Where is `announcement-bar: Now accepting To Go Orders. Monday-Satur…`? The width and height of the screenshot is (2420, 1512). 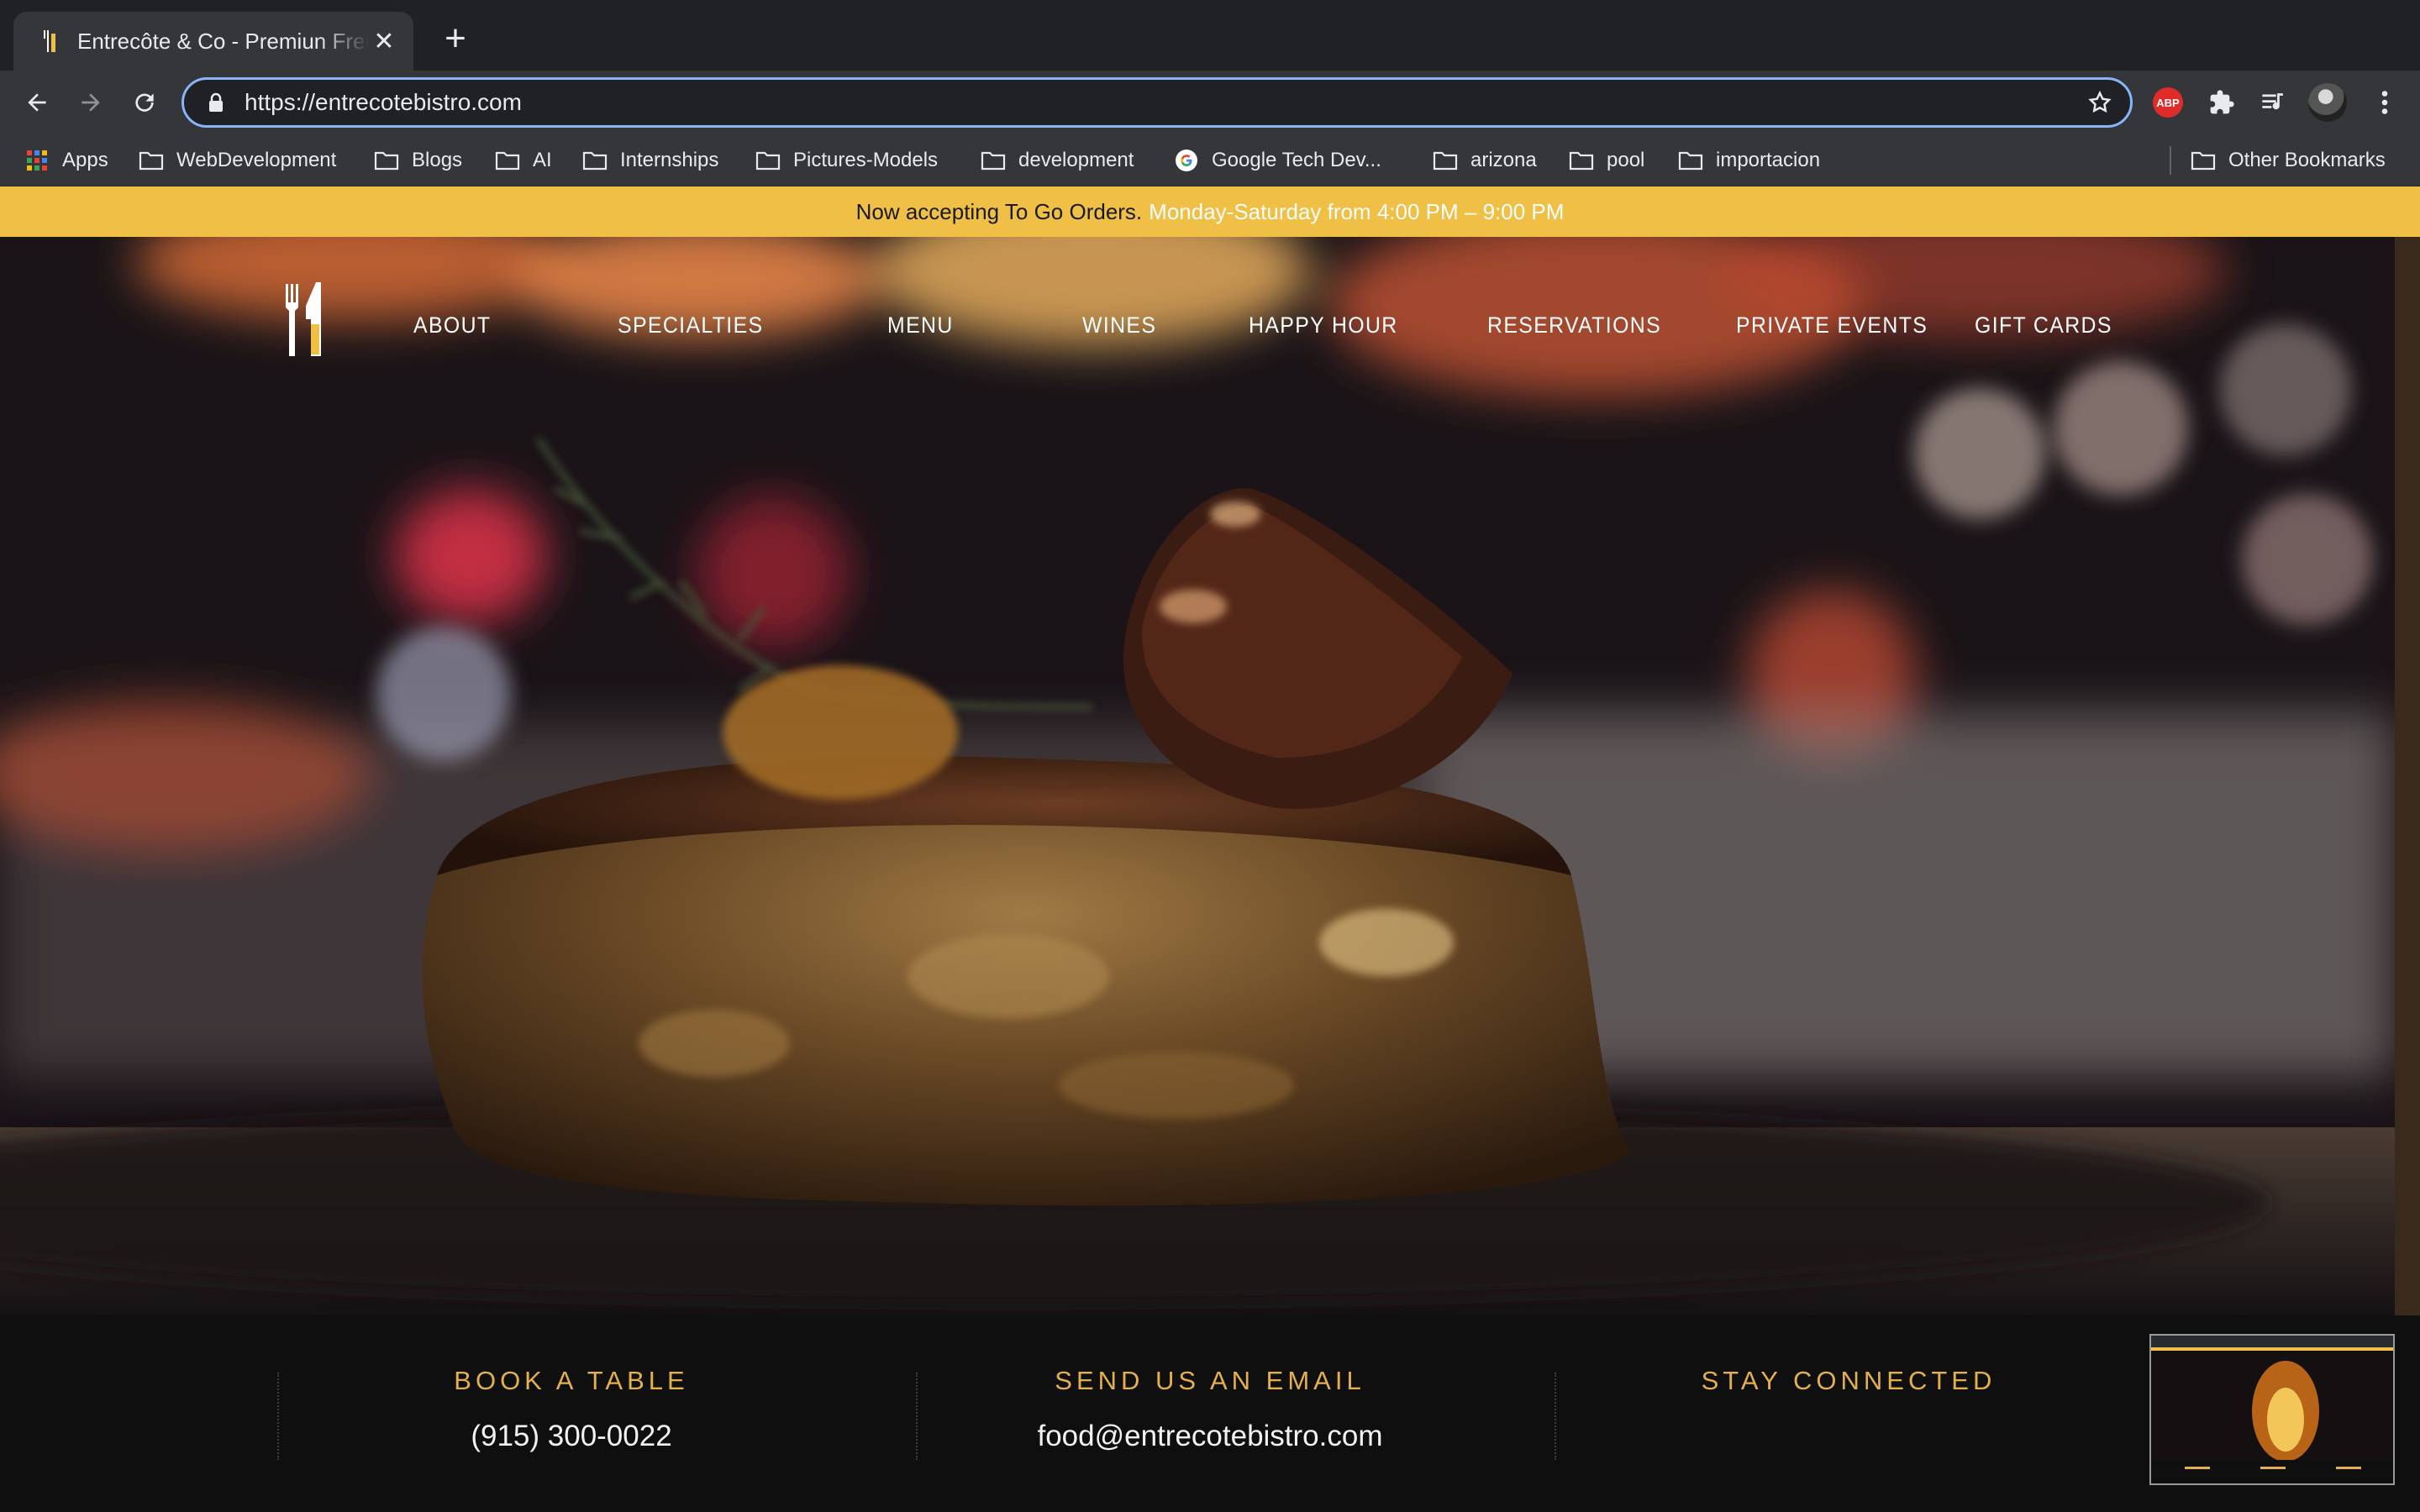
announcement-bar: Now accepting To Go Orders. Monday-Satur… is located at coordinates (1210, 211).